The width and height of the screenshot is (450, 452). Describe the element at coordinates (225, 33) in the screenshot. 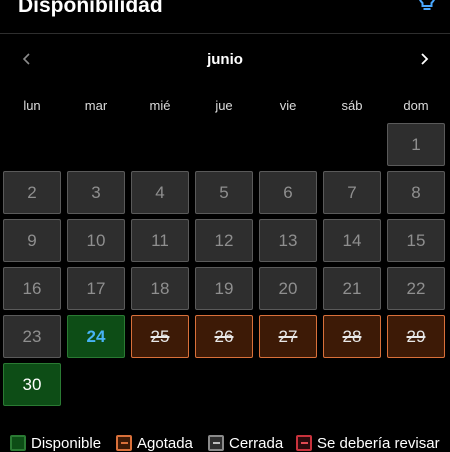

I see `header-divider` at that location.